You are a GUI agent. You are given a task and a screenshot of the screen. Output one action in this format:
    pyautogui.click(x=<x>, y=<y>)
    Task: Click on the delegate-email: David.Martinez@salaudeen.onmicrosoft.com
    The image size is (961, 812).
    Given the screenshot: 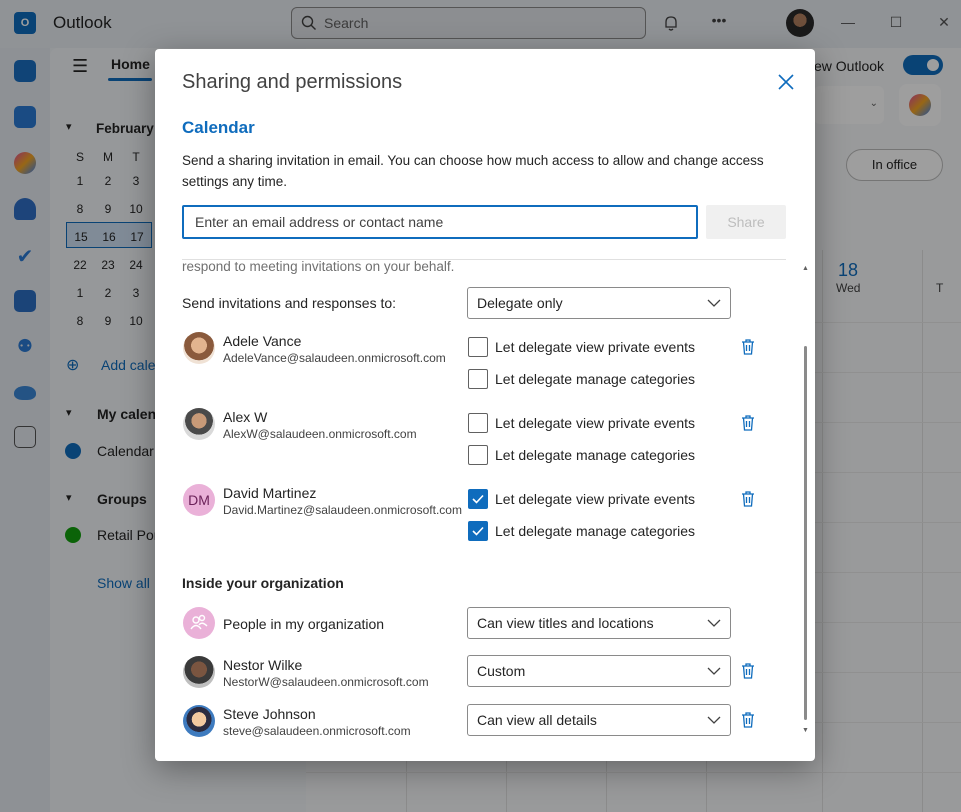 What is the action you would take?
    pyautogui.click(x=342, y=510)
    